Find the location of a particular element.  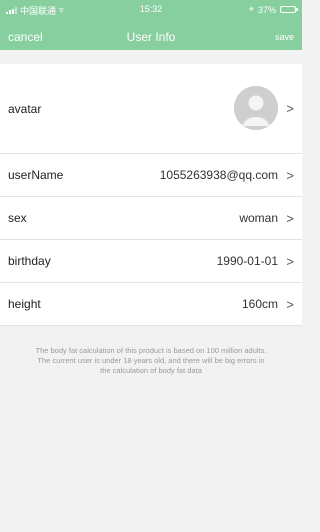

page-title: User Info is located at coordinates (151, 37).